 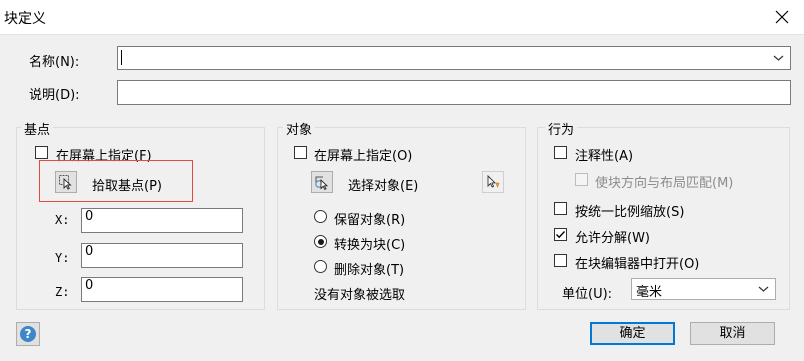 What do you see at coordinates (454, 58) in the screenshot?
I see `name-combobox` at bounding box center [454, 58].